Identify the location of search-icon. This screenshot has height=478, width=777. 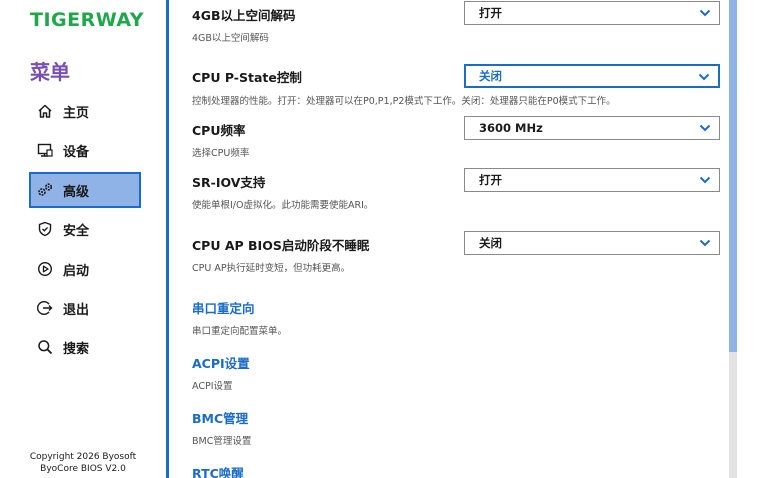
(45, 347).